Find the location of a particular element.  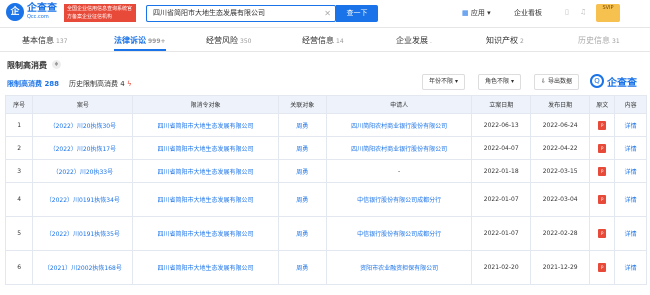

qcc-watermark-icon: Q is located at coordinates (597, 81).